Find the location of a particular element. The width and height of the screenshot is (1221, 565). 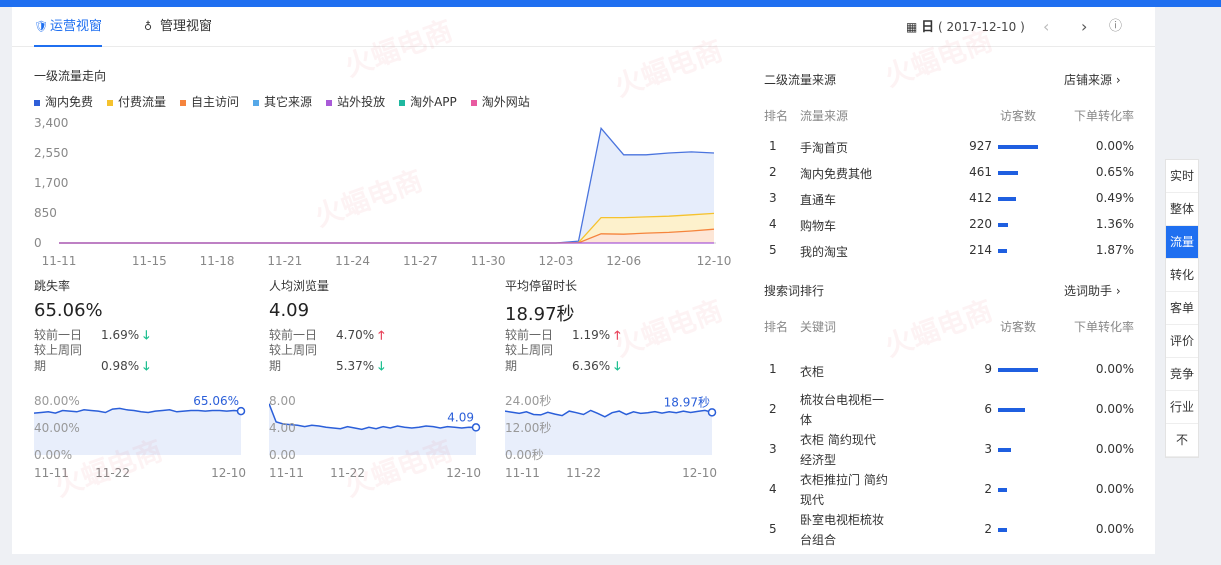

conversion-cell: 0.49% is located at coordinates (1114, 198).